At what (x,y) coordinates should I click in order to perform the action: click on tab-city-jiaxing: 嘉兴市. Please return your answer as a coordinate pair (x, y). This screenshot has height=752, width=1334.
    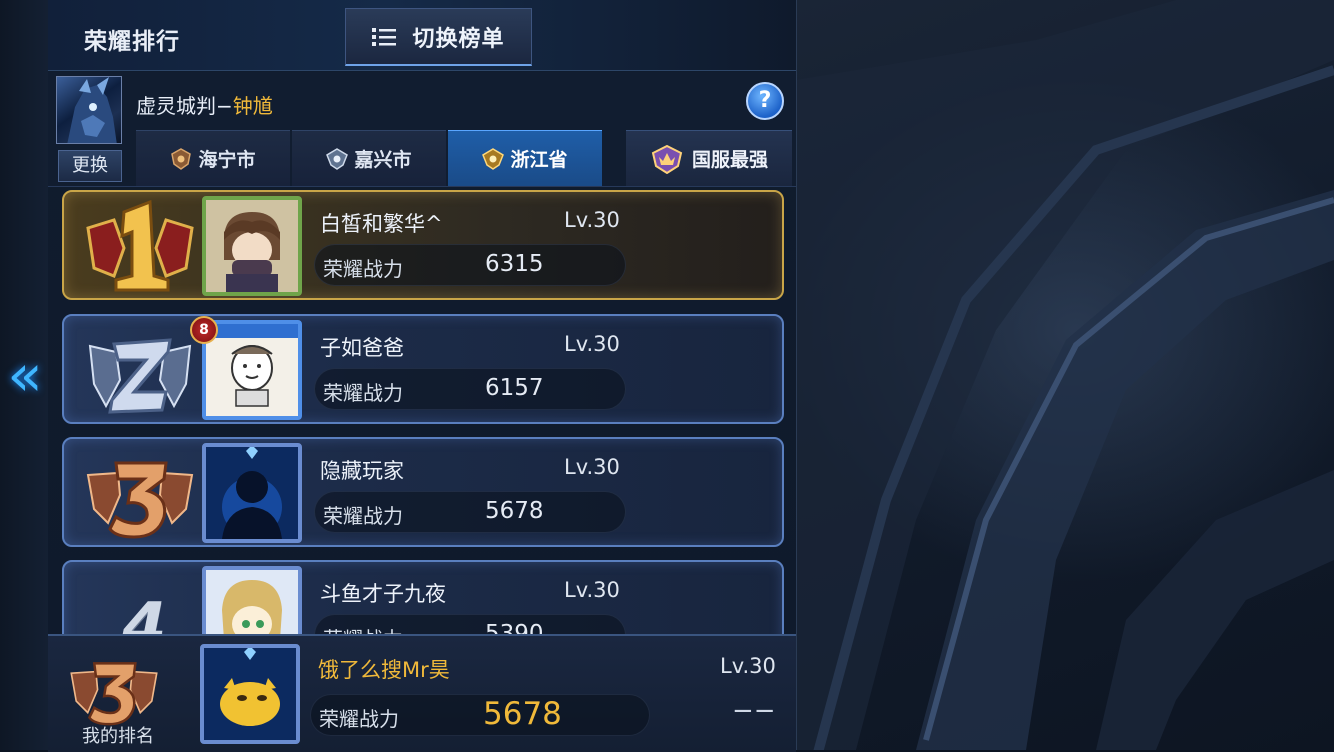
    Looking at the image, I should click on (369, 158).